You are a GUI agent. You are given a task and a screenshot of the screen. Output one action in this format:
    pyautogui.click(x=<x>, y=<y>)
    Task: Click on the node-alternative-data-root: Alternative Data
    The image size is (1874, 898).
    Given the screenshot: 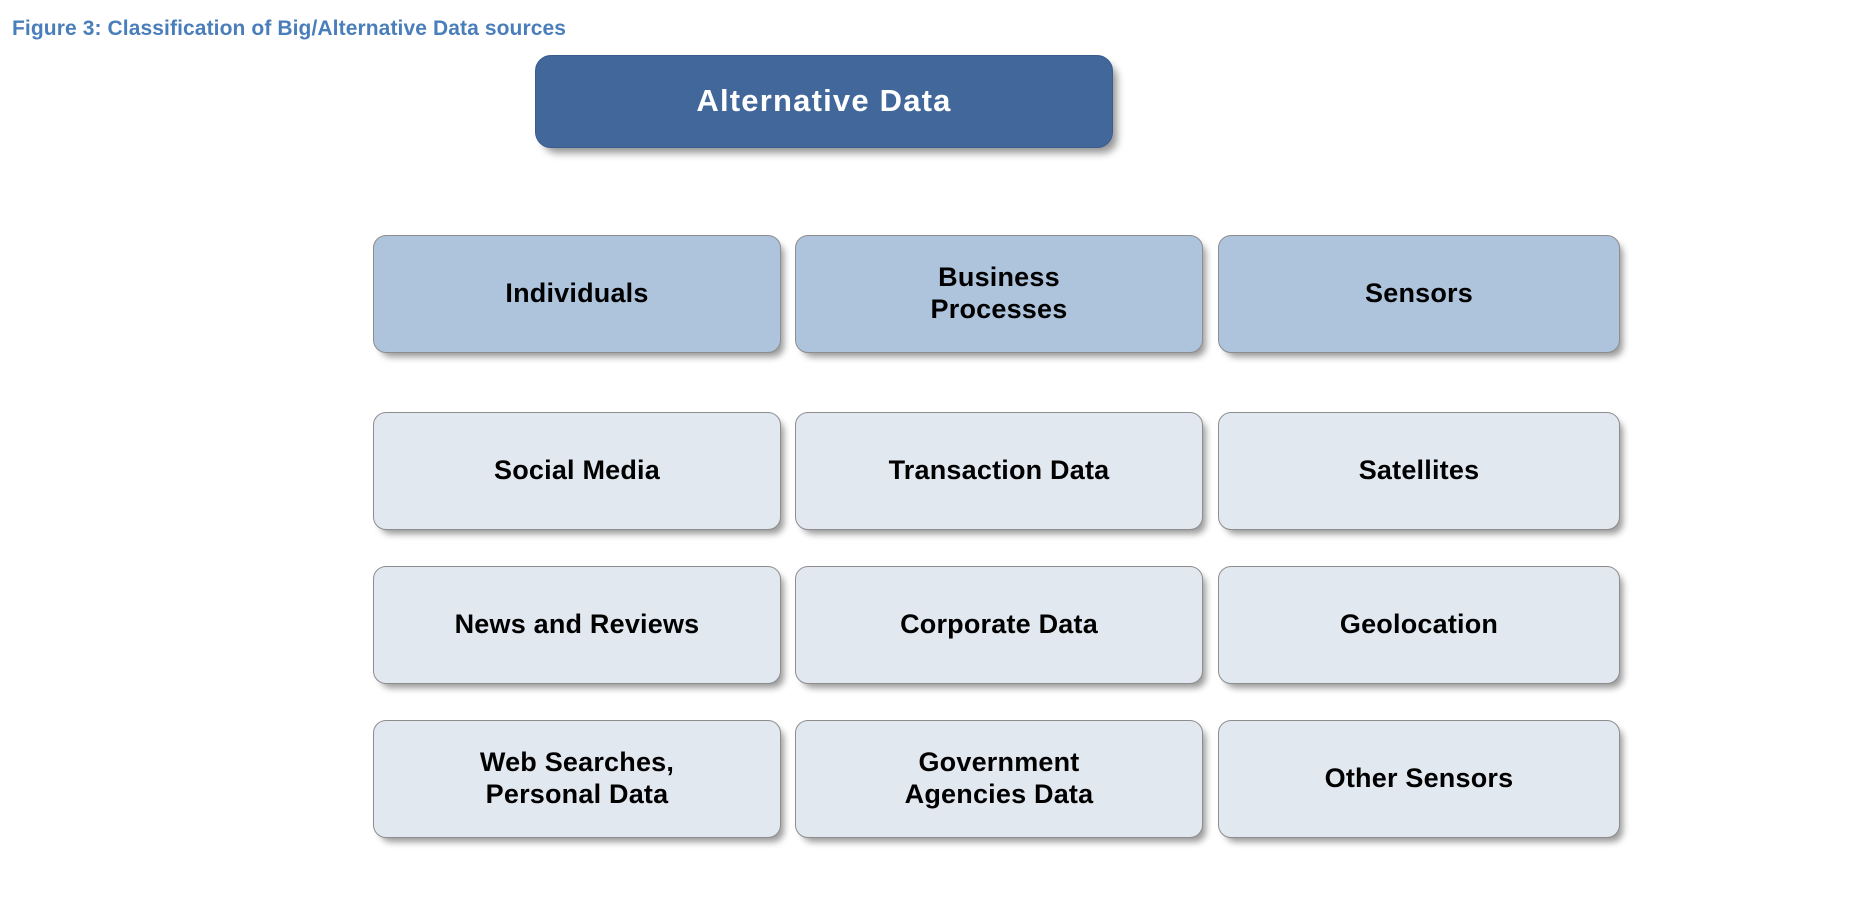 What is the action you would take?
    pyautogui.click(x=824, y=101)
    